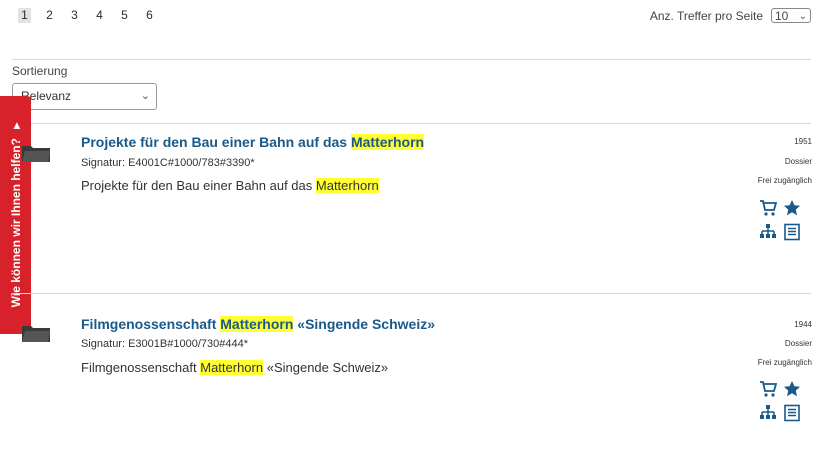  Describe the element at coordinates (84, 96) in the screenshot. I see `sort-select: Relevanz ⌄` at that location.